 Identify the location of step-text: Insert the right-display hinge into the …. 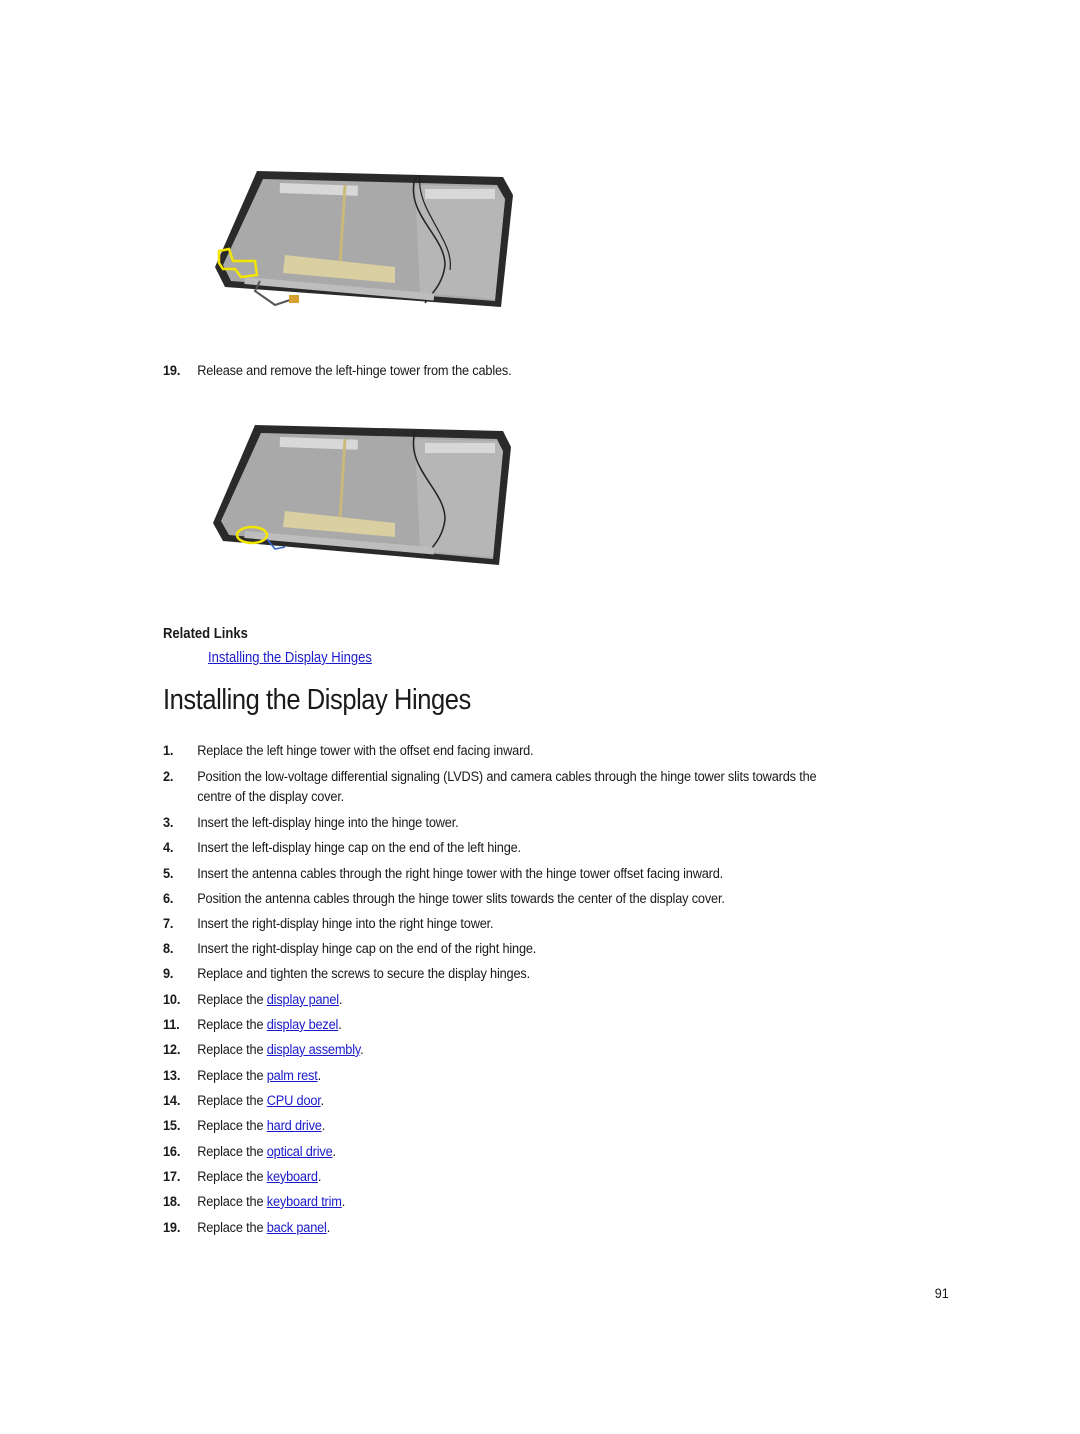
(345, 924).